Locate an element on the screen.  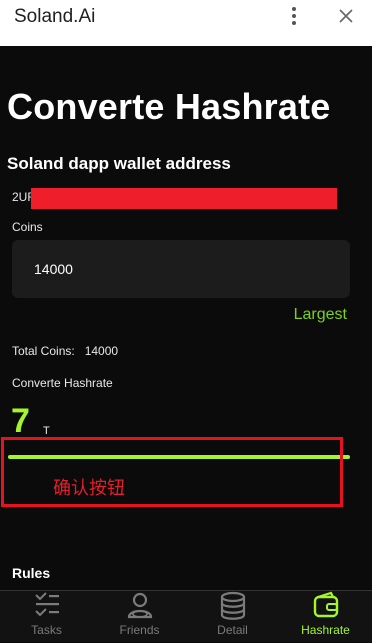
total-coins: Total Coins: 14000 is located at coordinates (65, 351).